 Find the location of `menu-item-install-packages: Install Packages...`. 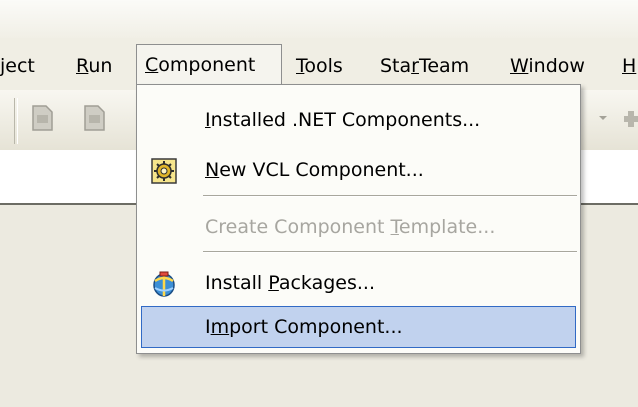

menu-item-install-packages: Install Packages... is located at coordinates (358, 283).